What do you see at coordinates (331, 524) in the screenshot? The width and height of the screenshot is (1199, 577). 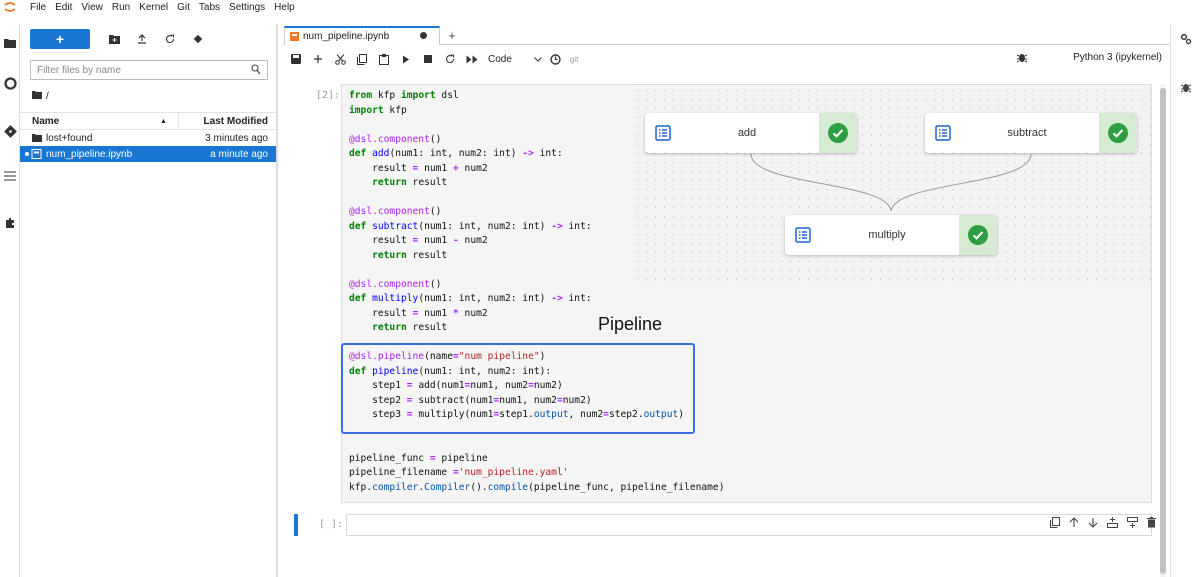 I see `empty-cell-prompt: [ ]:` at bounding box center [331, 524].